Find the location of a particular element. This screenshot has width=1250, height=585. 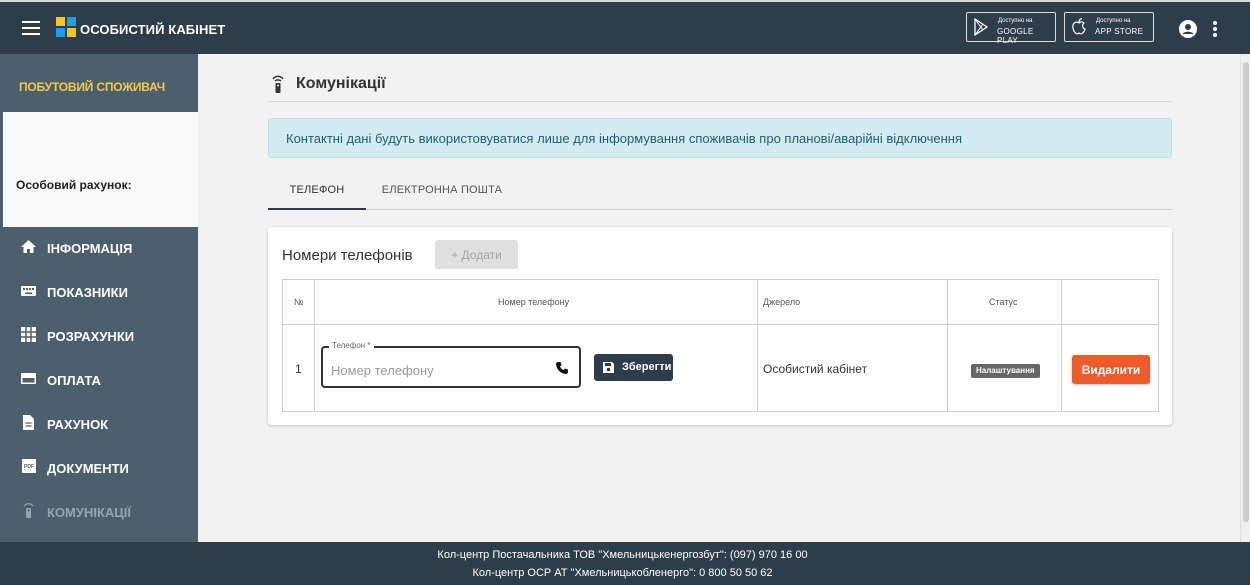

page-scrollbar is located at coordinates (1245, 298).